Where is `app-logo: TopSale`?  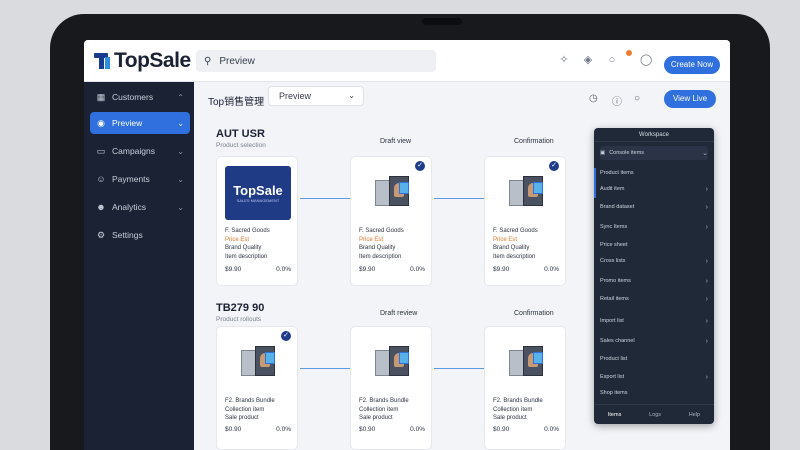
app-logo: TopSale is located at coordinates (142, 61).